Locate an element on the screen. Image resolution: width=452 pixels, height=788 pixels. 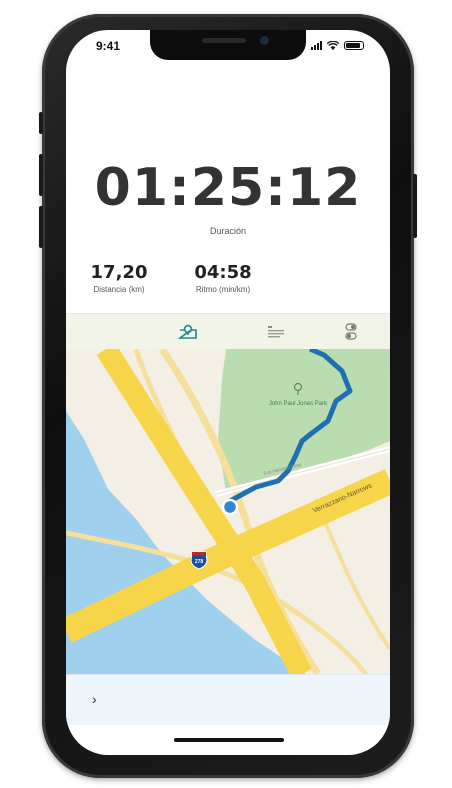
pace-label: Ritmo (min/km) is located at coordinates (223, 289).